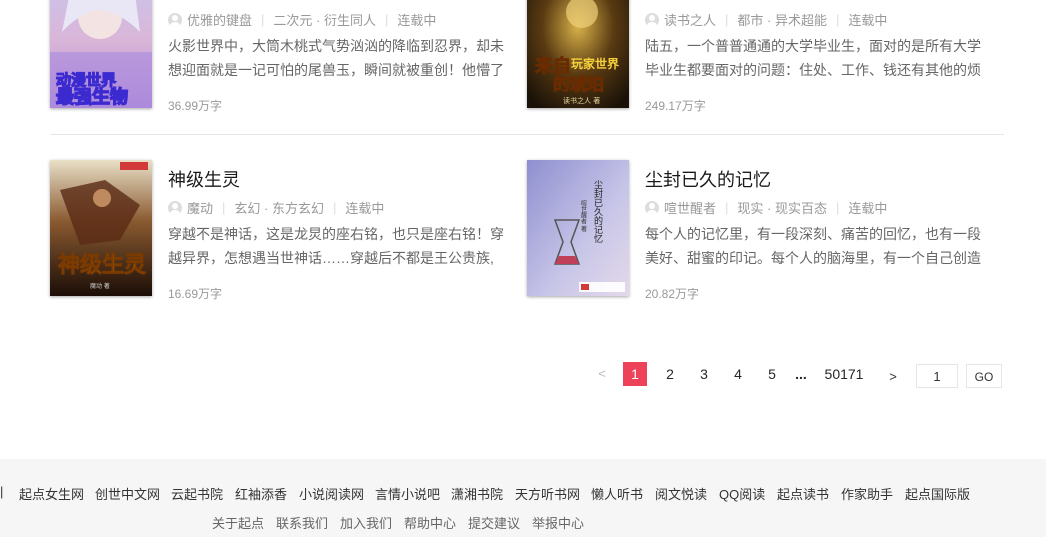  What do you see at coordinates (430, 522) in the screenshot?
I see `footer-link: 帮助中心` at bounding box center [430, 522].